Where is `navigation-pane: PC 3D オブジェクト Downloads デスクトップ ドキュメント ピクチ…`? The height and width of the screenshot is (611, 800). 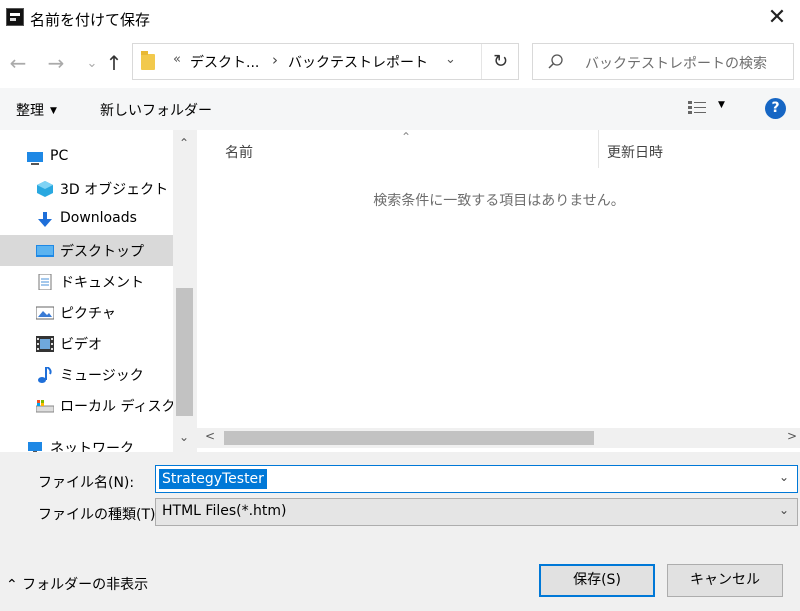
navigation-pane: PC 3D オブジェクト Downloads デスクトップ ドキュメント ピクチ… is located at coordinates (98, 291).